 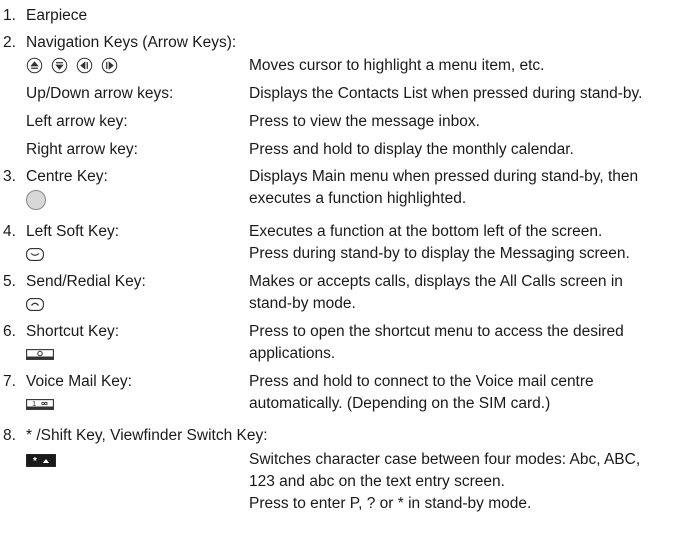 What do you see at coordinates (292, 353) in the screenshot?
I see `item-description-cont: applications.` at bounding box center [292, 353].